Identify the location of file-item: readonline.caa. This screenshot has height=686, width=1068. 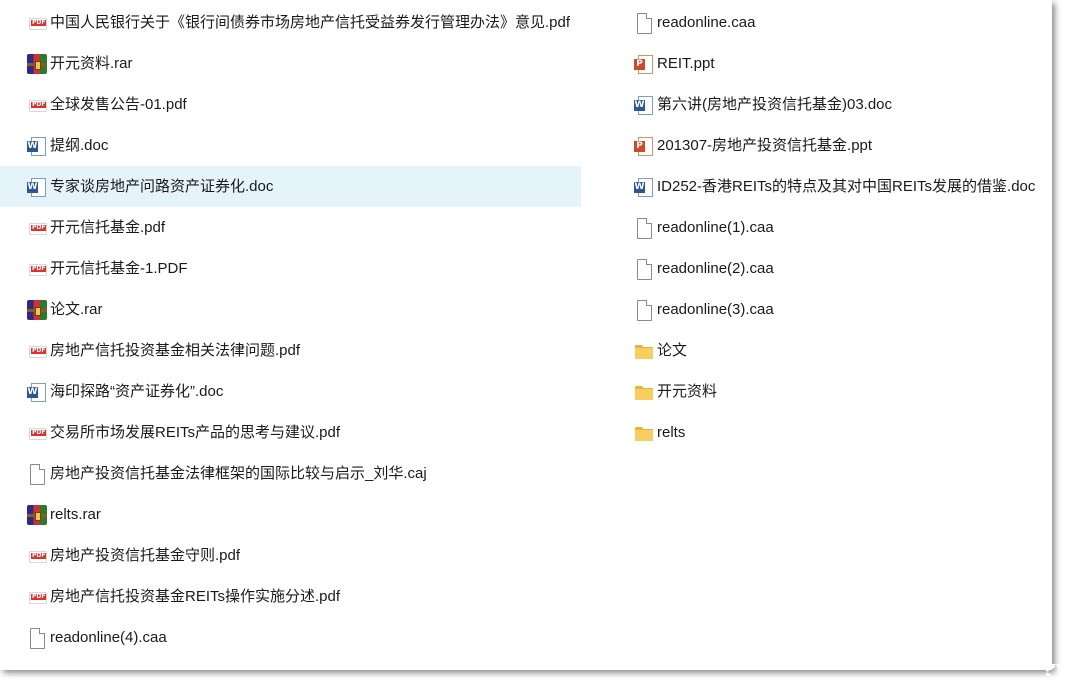
(829, 22).